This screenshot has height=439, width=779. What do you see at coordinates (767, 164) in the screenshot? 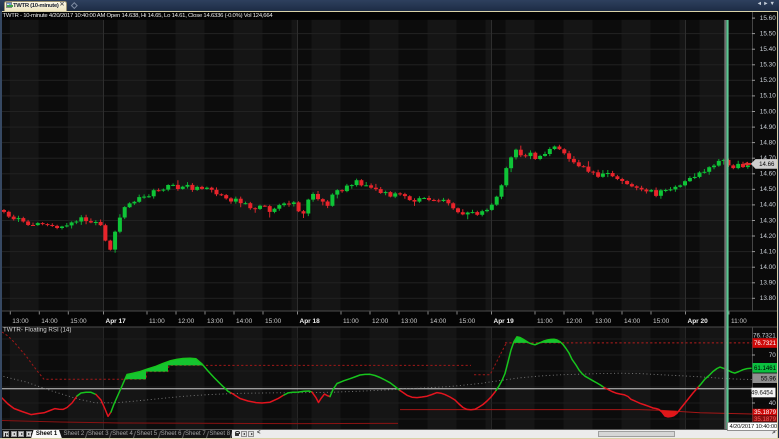
I see `svg-text: 14.66` at bounding box center [767, 164].